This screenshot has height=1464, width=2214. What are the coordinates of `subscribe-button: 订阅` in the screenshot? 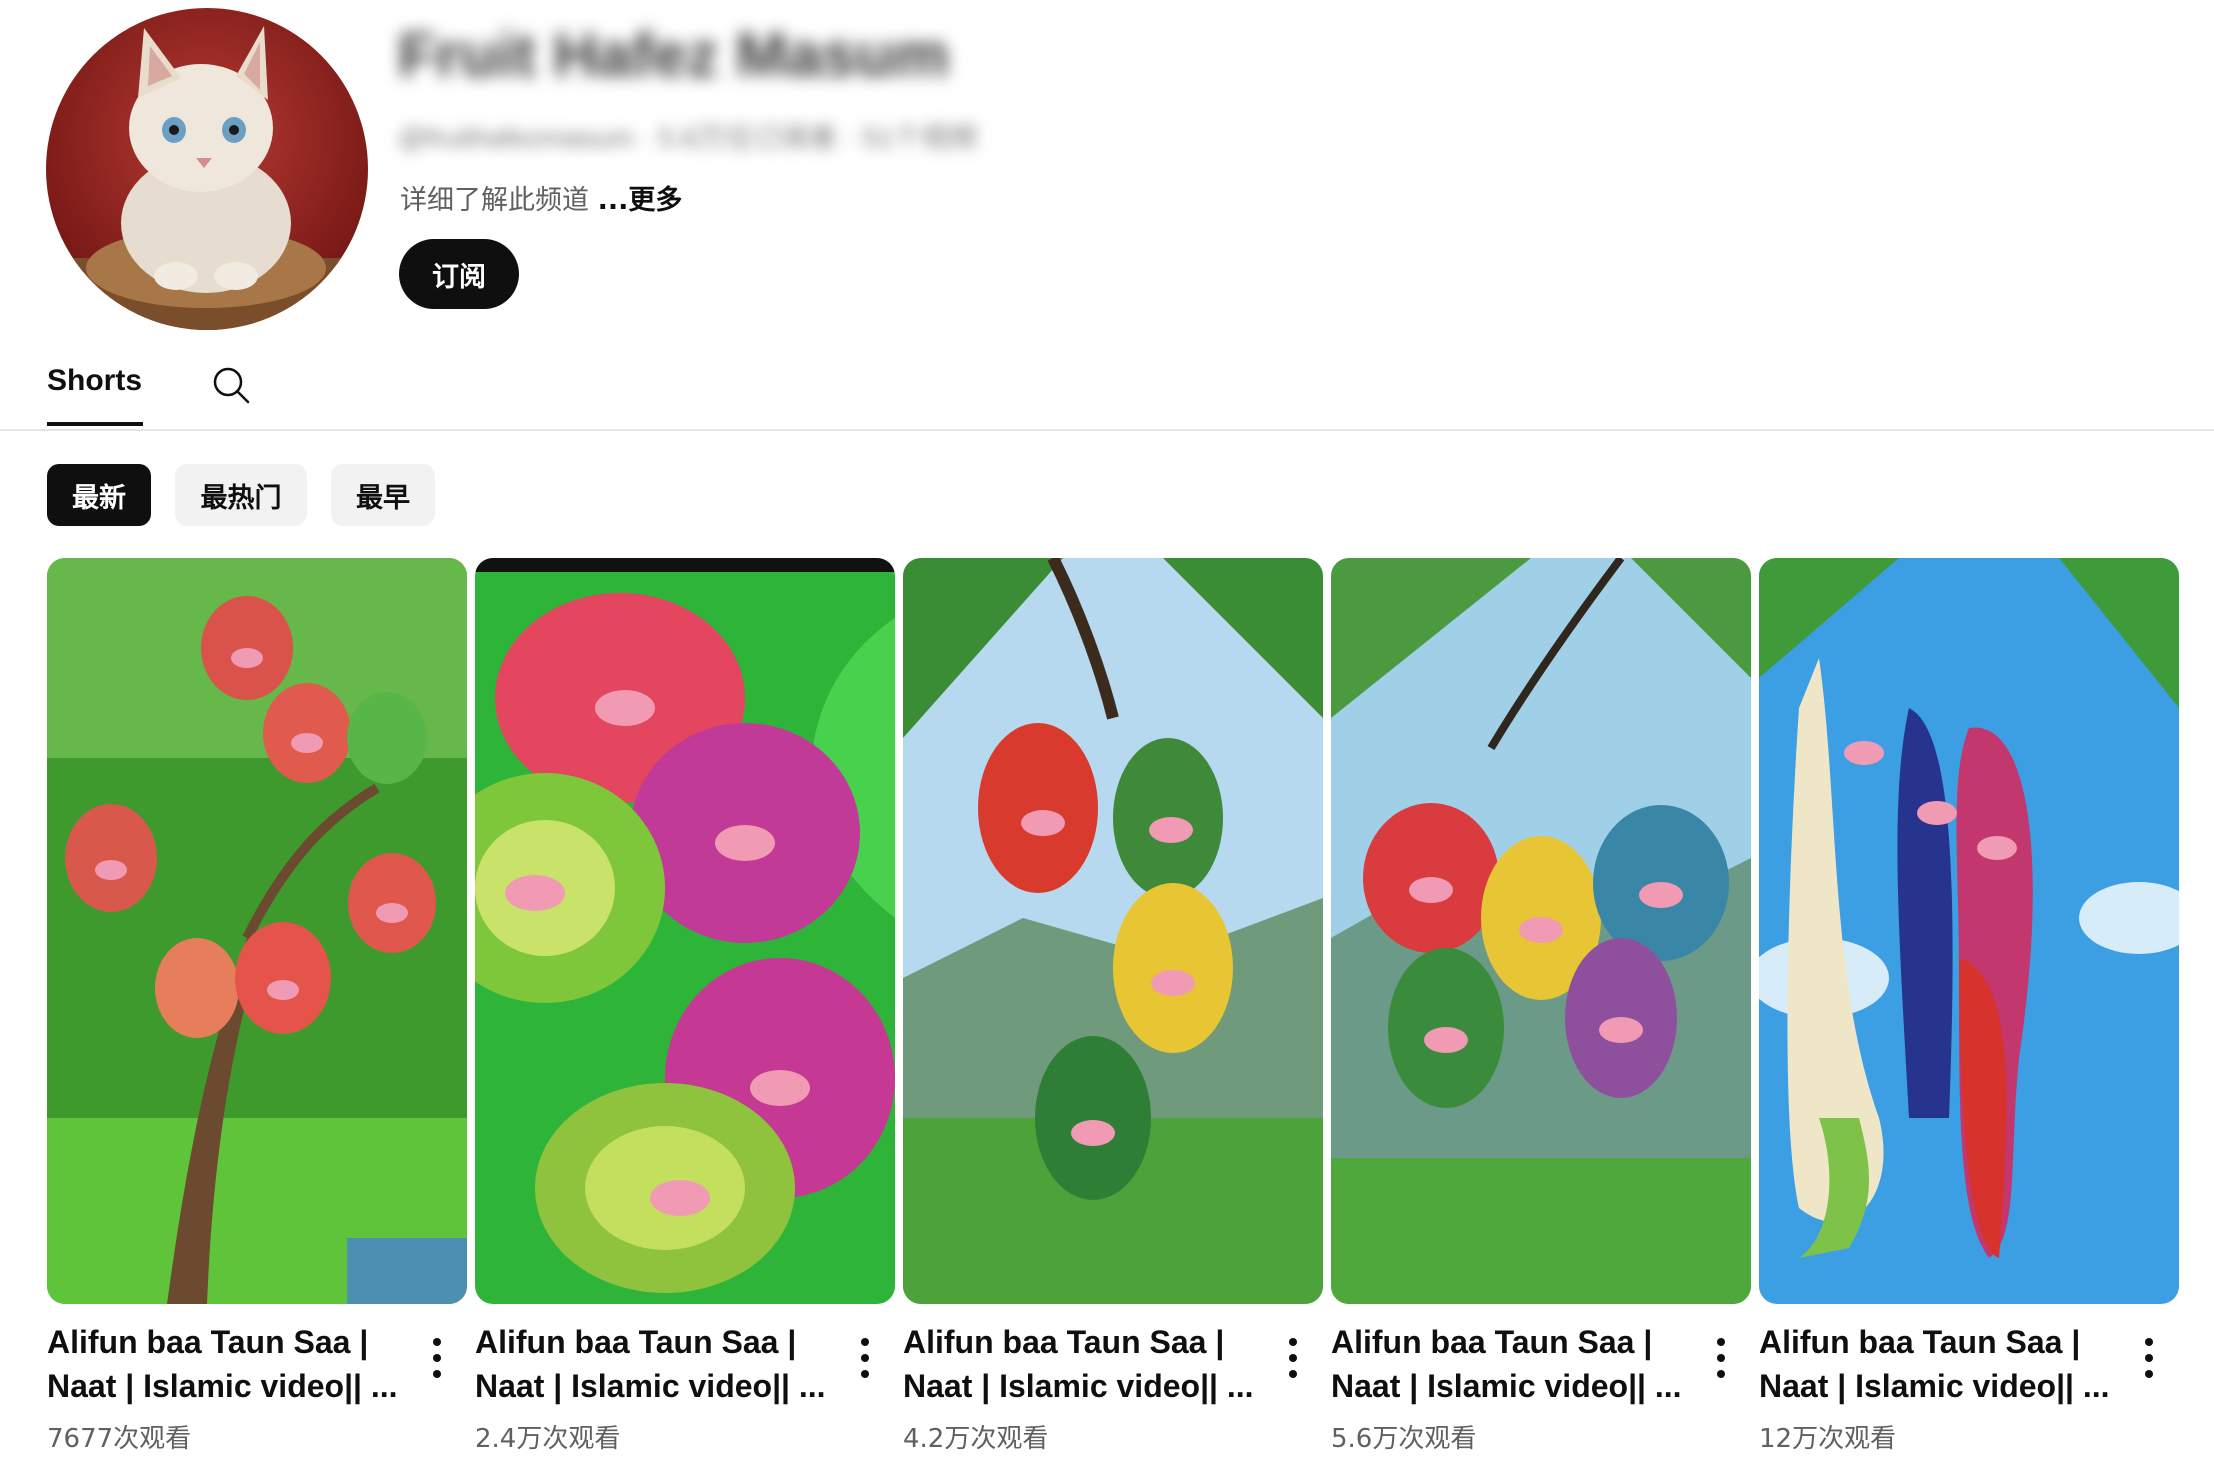 It's located at (459, 274).